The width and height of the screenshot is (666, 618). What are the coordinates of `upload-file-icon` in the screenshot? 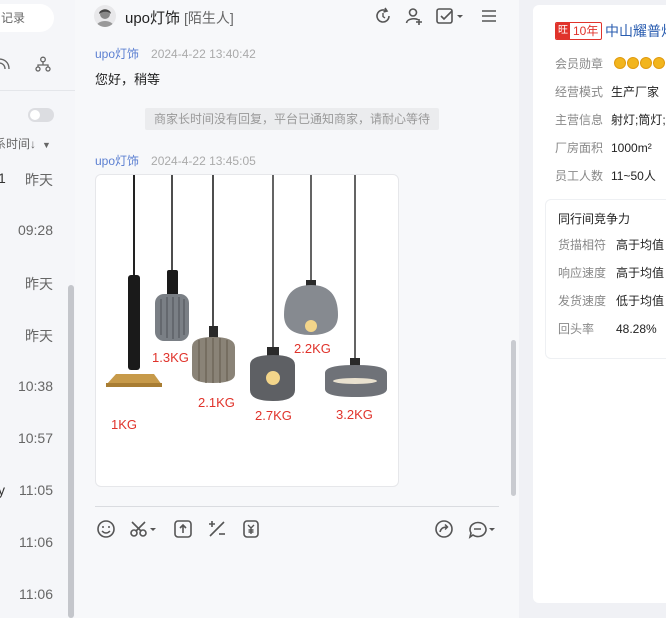 It's located at (183, 529).